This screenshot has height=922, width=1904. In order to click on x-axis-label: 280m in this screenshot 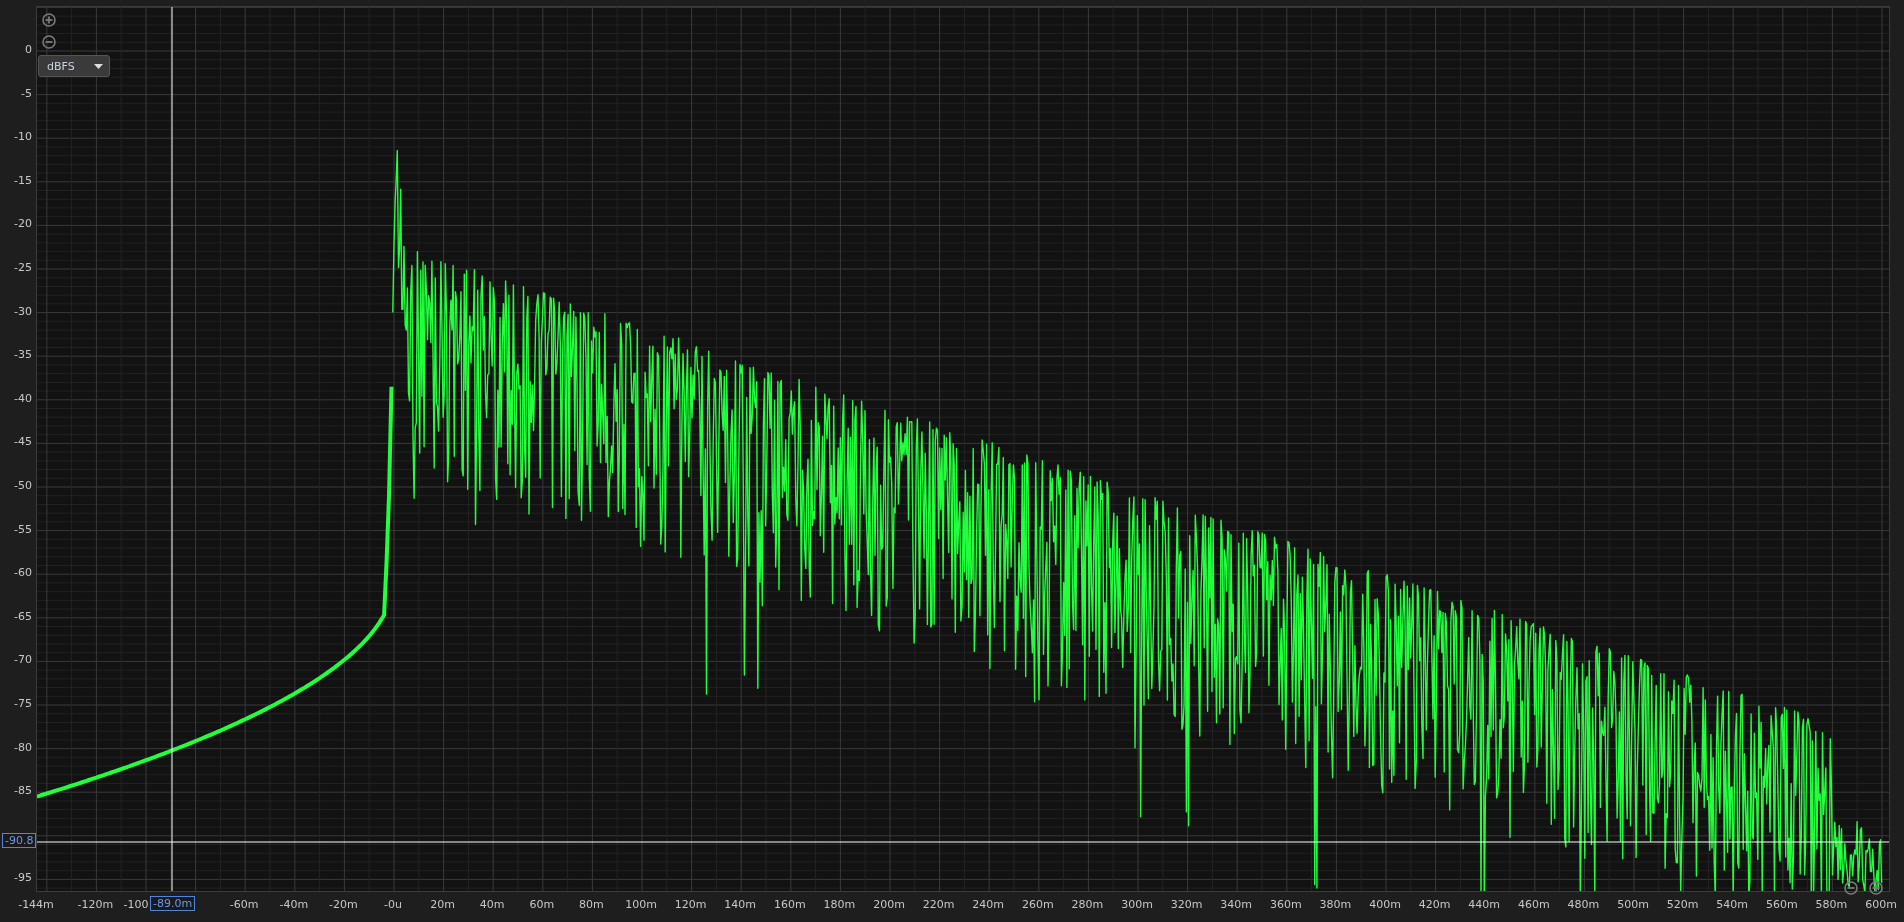, I will do `click(1087, 904)`.